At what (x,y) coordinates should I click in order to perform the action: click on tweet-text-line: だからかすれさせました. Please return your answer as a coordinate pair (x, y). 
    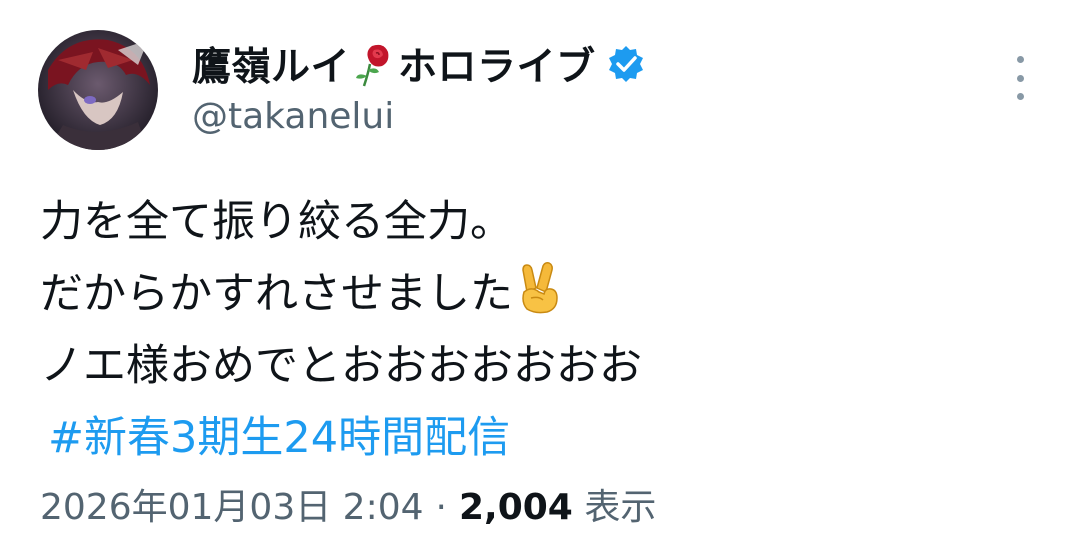
    Looking at the image, I should click on (276, 294).